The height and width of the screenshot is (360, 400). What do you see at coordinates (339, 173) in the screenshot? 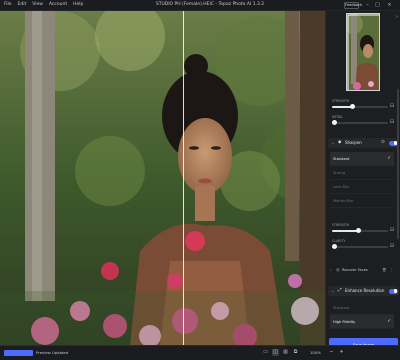
I see `model-label: Strong` at bounding box center [339, 173].